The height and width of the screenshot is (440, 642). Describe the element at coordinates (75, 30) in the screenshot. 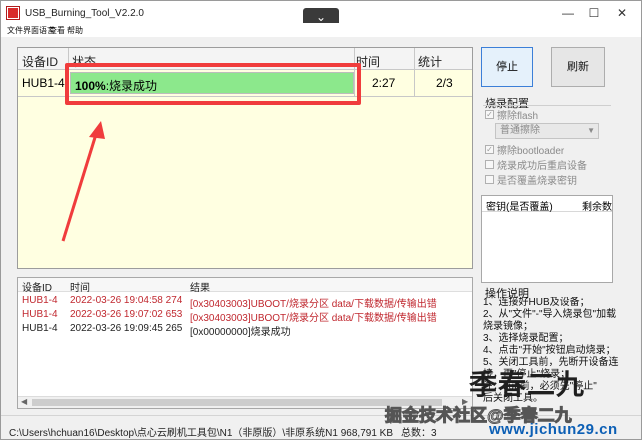

I see `menu-help: 帮助` at that location.